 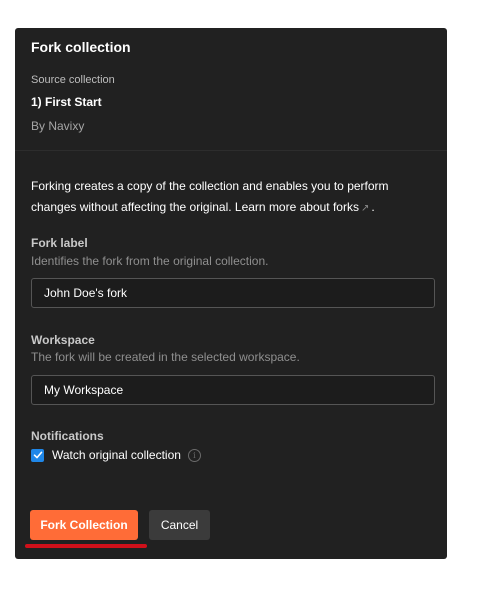 What do you see at coordinates (67, 436) in the screenshot?
I see `notifications-title: Notifications` at bounding box center [67, 436].